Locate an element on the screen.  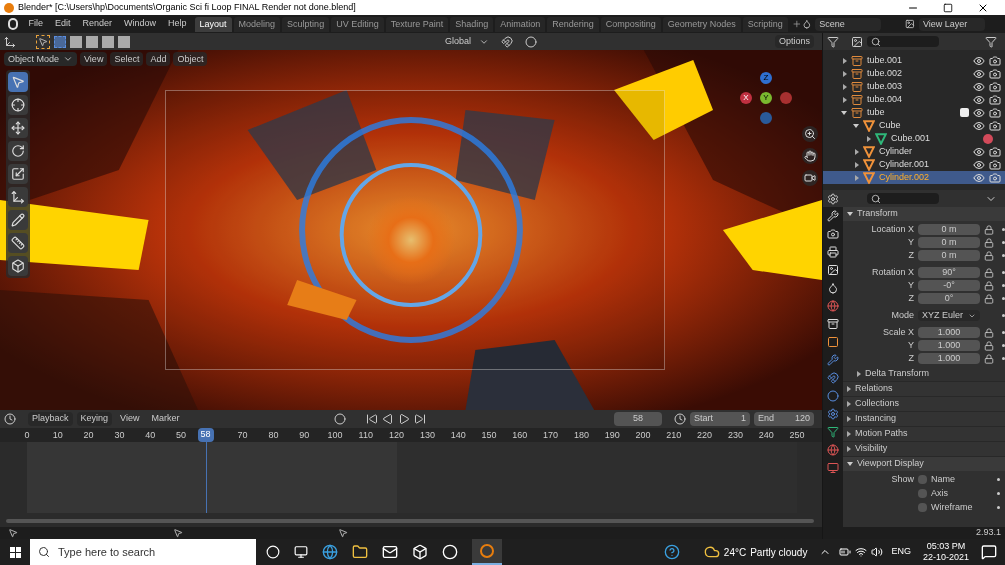
particles-icon is located at coordinates (833, 378).